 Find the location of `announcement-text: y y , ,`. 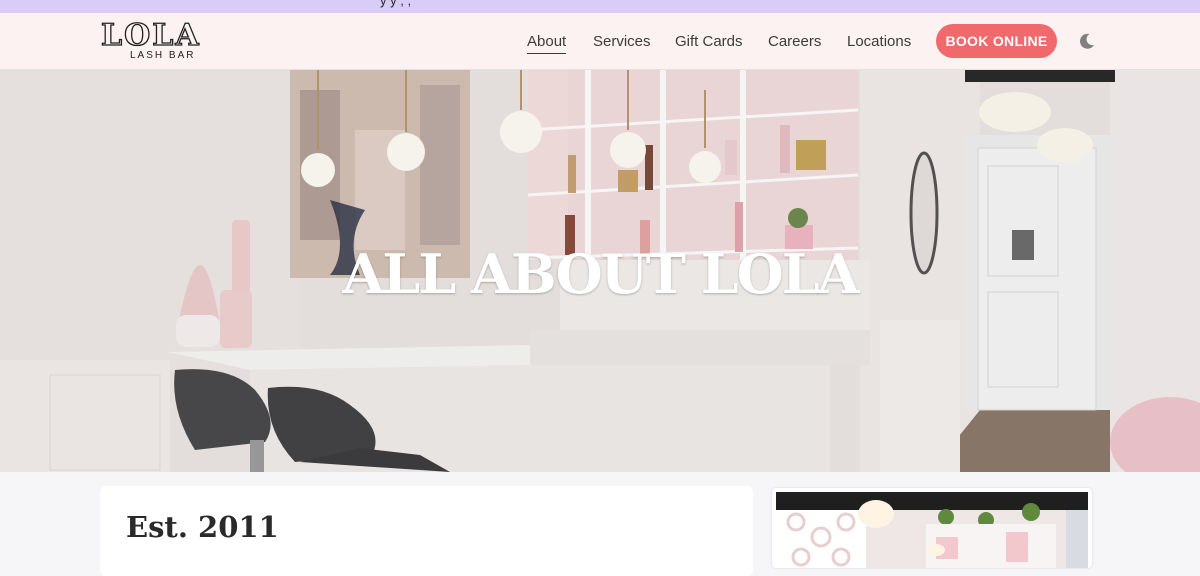

announcement-text: y y , , is located at coordinates (395, 4).